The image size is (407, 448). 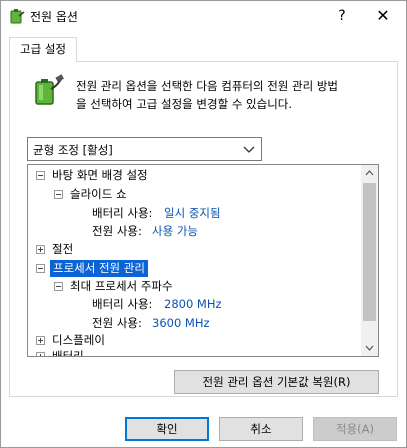 I want to click on battery-plug-icon, so click(x=49, y=89).